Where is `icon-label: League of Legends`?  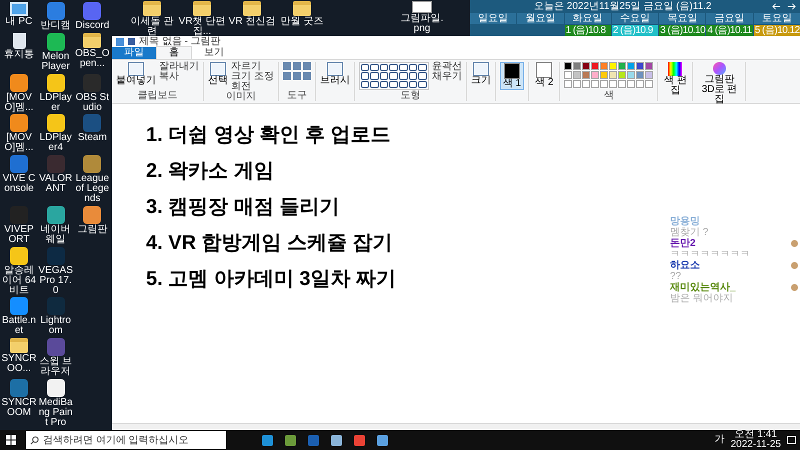
icon-label: League of Legends is located at coordinates (92, 189).